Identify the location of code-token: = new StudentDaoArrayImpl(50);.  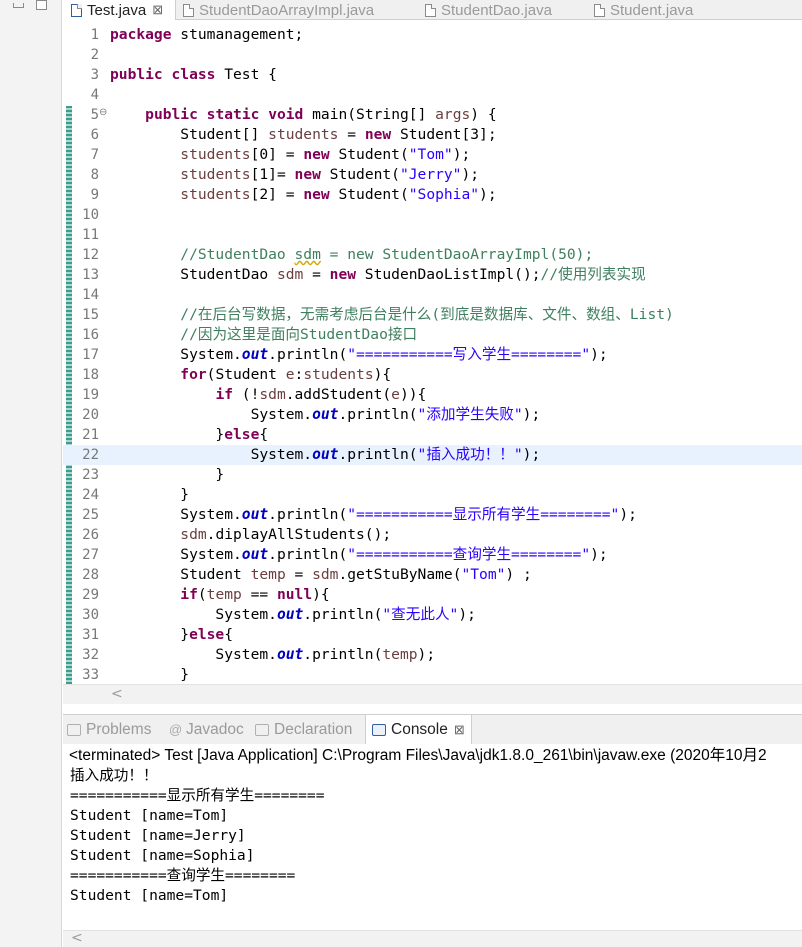
(457, 254).